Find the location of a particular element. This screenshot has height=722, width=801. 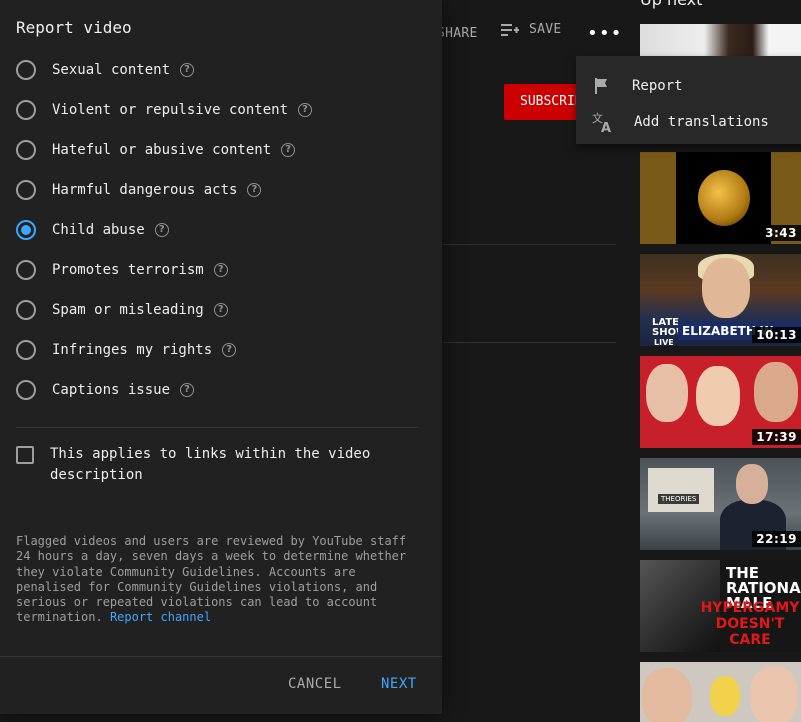

overflow-menu: Report 文 A Add translations is located at coordinates (688, 100).